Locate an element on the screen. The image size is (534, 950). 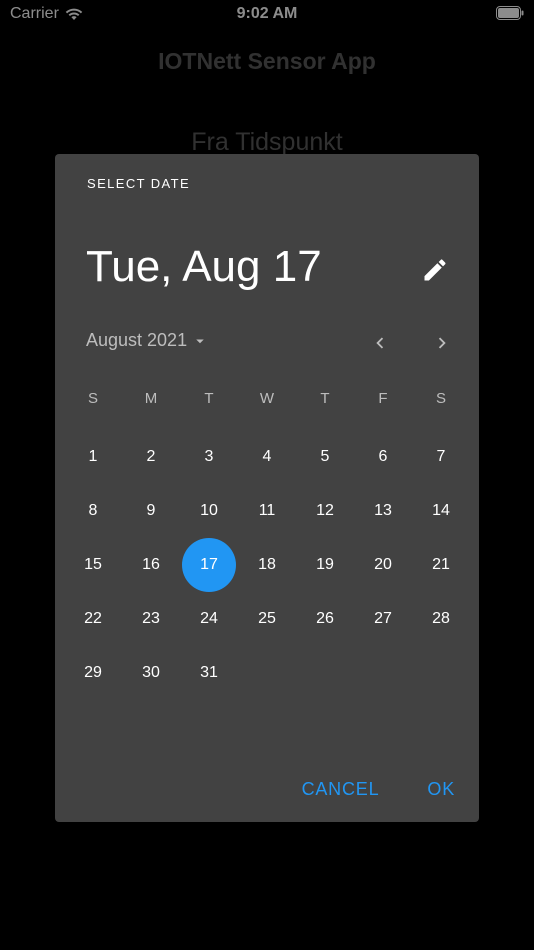
month-year-selector: August 2021 is located at coordinates (147, 340).